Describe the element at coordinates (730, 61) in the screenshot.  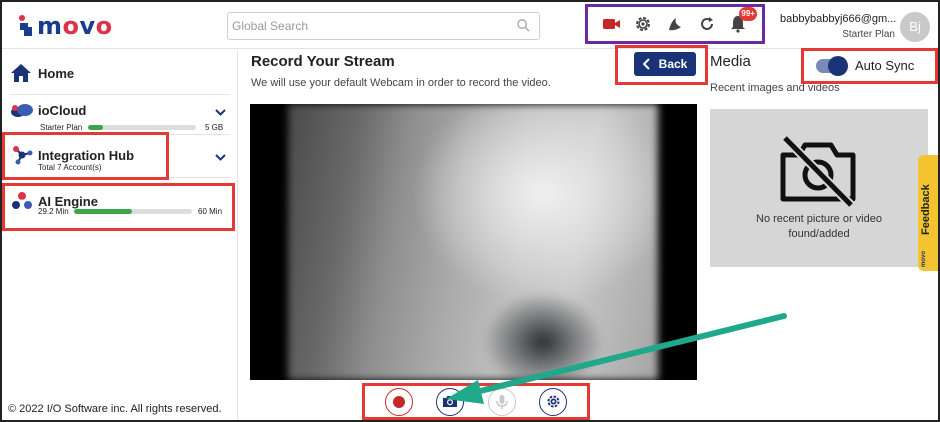
I see `media-title: Media` at that location.